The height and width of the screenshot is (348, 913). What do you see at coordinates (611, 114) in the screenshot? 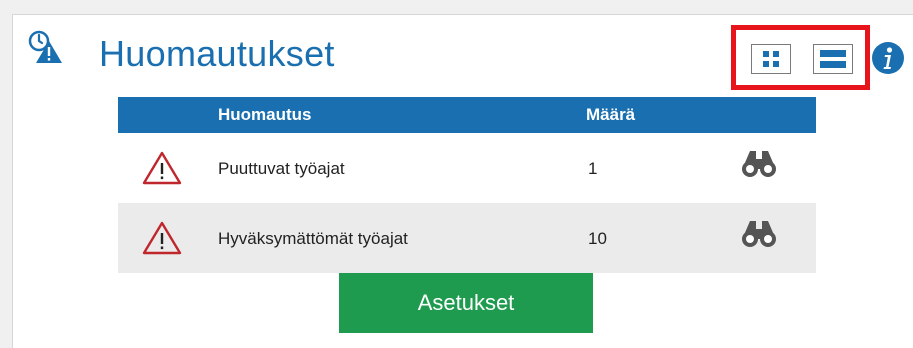
I see `column-header-count: Määrä` at bounding box center [611, 114].